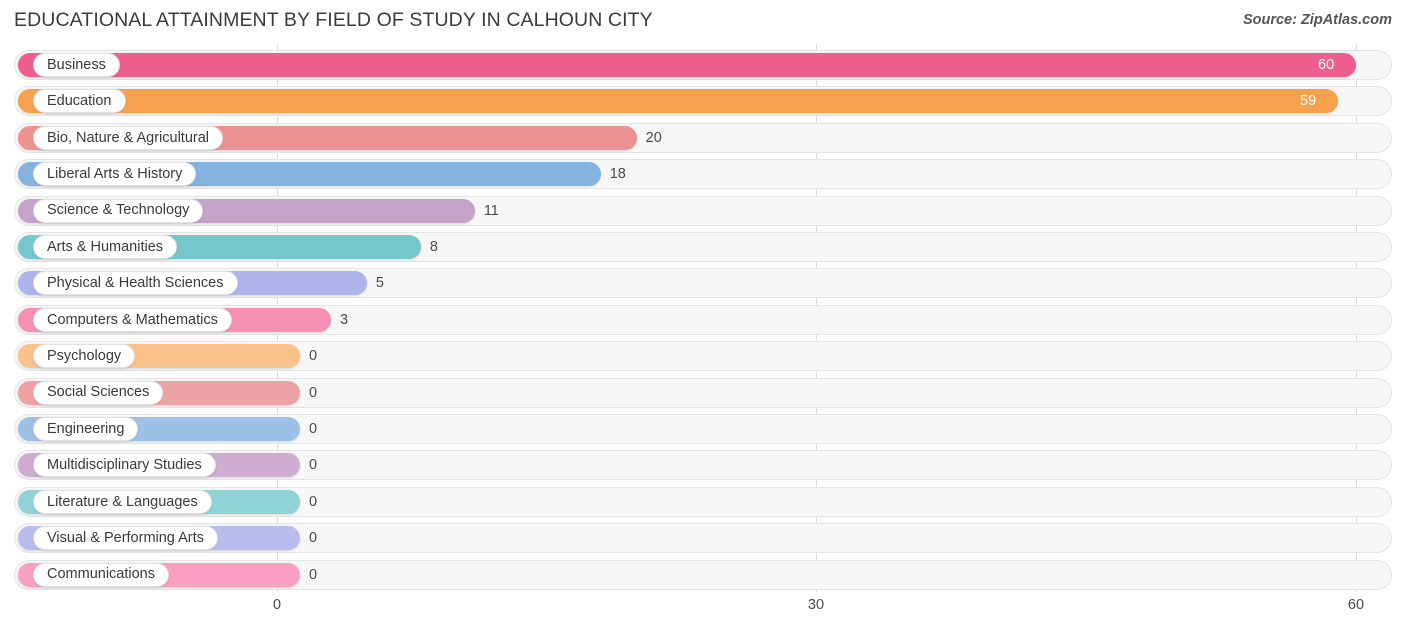 The image size is (1406, 631). What do you see at coordinates (379, 283) in the screenshot?
I see `bar-value-label: 5` at bounding box center [379, 283].